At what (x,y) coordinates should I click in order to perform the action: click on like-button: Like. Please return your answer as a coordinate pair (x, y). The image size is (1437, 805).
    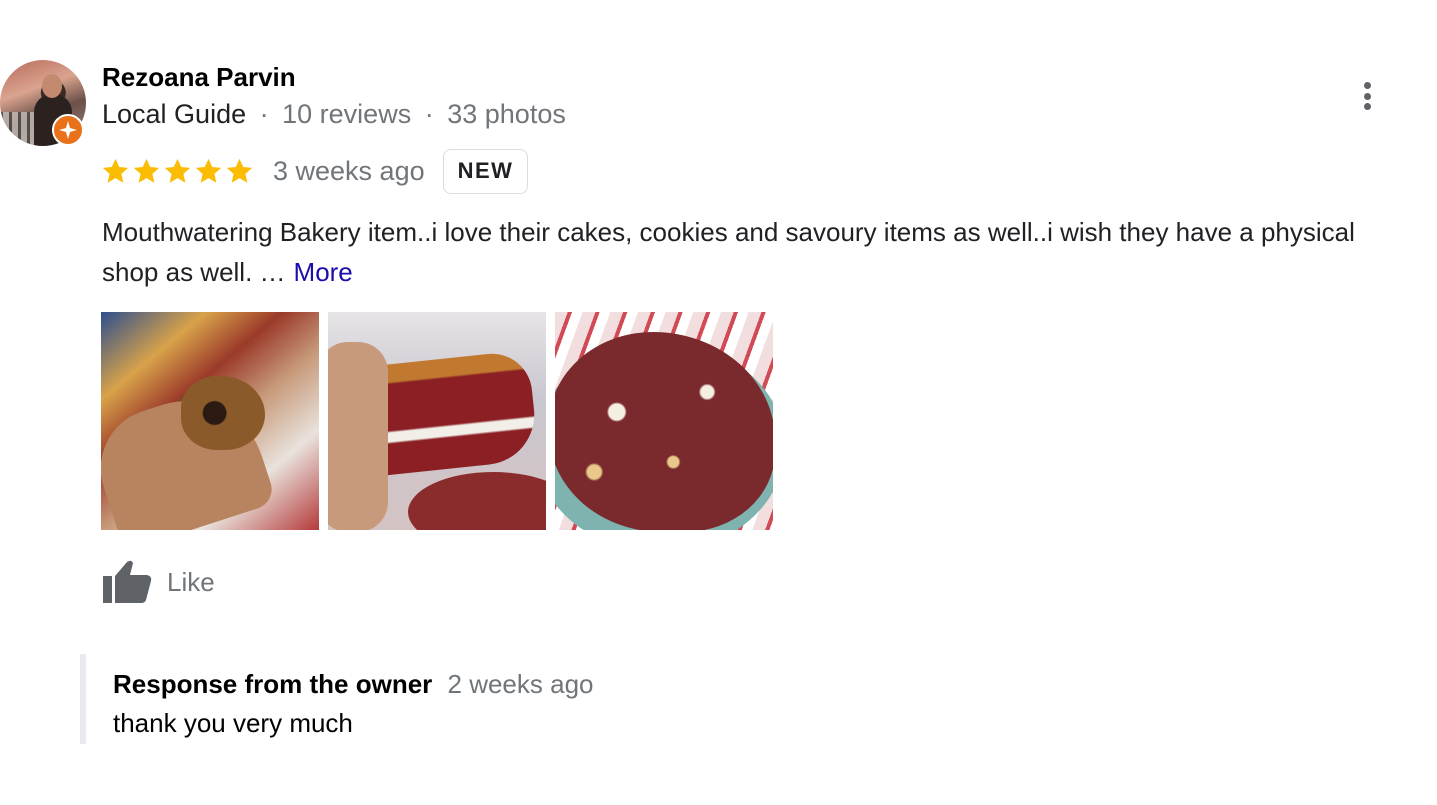
    Looking at the image, I should click on (158, 582).